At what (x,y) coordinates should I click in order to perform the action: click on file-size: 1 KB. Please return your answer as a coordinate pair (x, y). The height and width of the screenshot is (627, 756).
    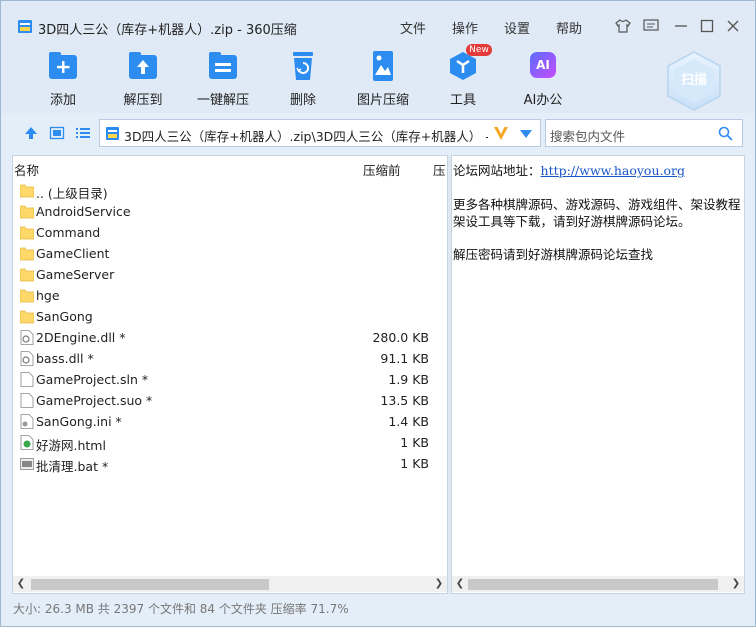
    Looking at the image, I should click on (414, 463).